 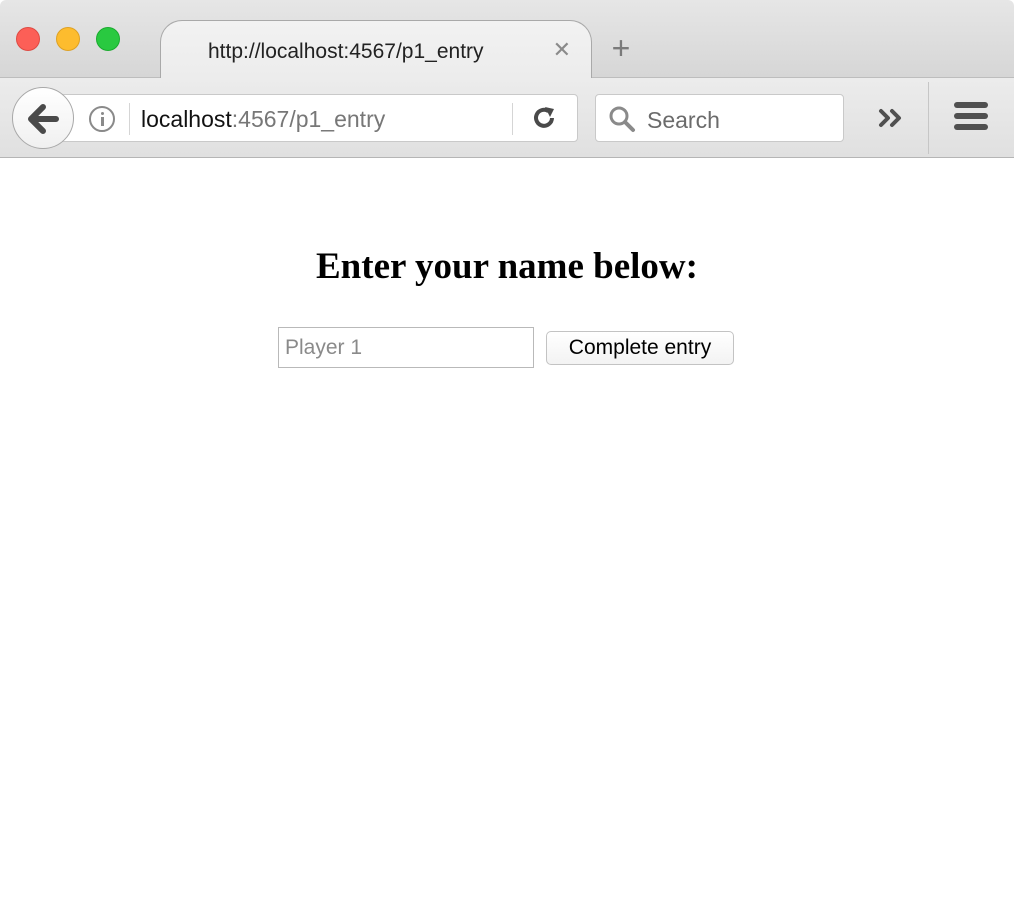 I want to click on tab-active: http://localhost:4567/p1_entry ✕, so click(x=376, y=49).